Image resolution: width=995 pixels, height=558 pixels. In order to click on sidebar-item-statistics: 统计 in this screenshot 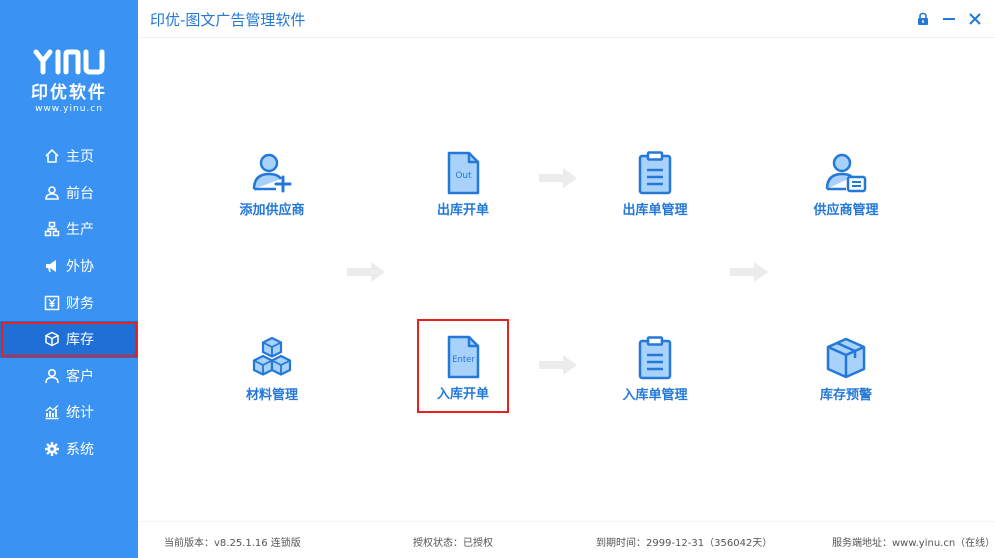, I will do `click(69, 412)`.